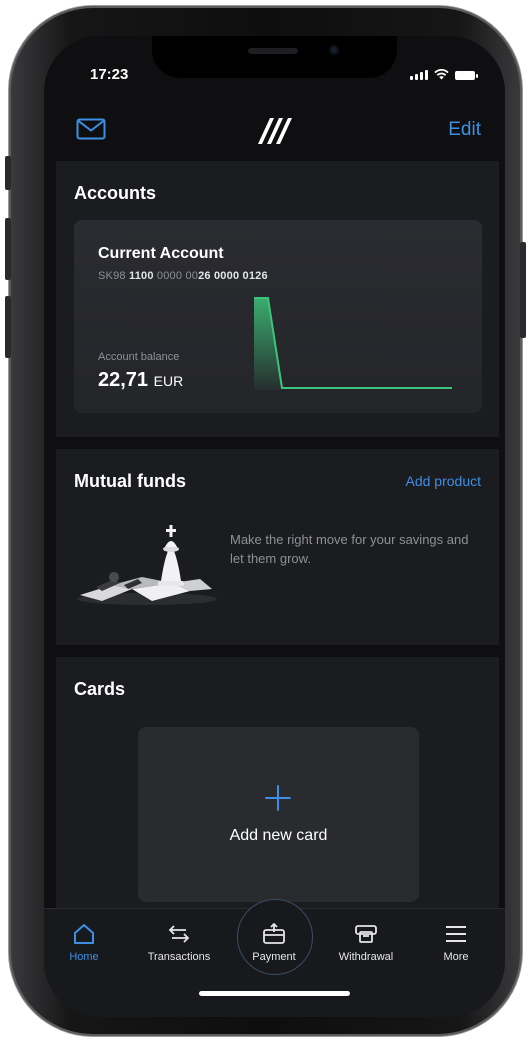  I want to click on mail-icon, so click(91, 129).